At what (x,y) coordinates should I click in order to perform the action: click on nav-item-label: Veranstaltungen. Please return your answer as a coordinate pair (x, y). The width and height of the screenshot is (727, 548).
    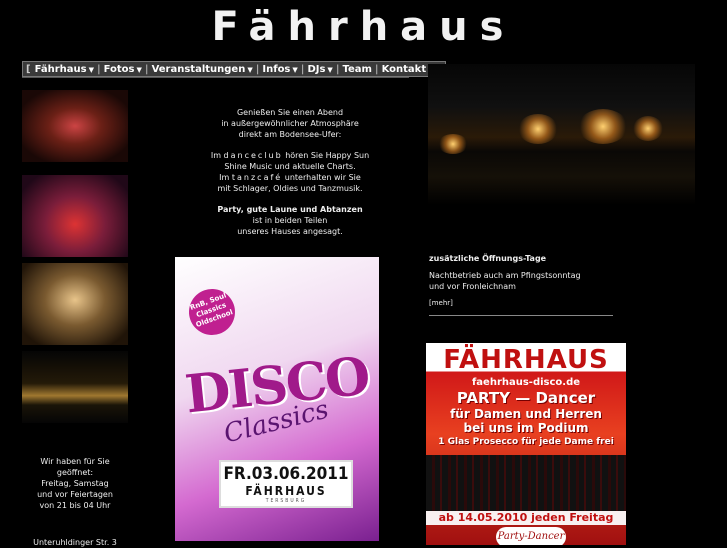
    Looking at the image, I should click on (198, 69).